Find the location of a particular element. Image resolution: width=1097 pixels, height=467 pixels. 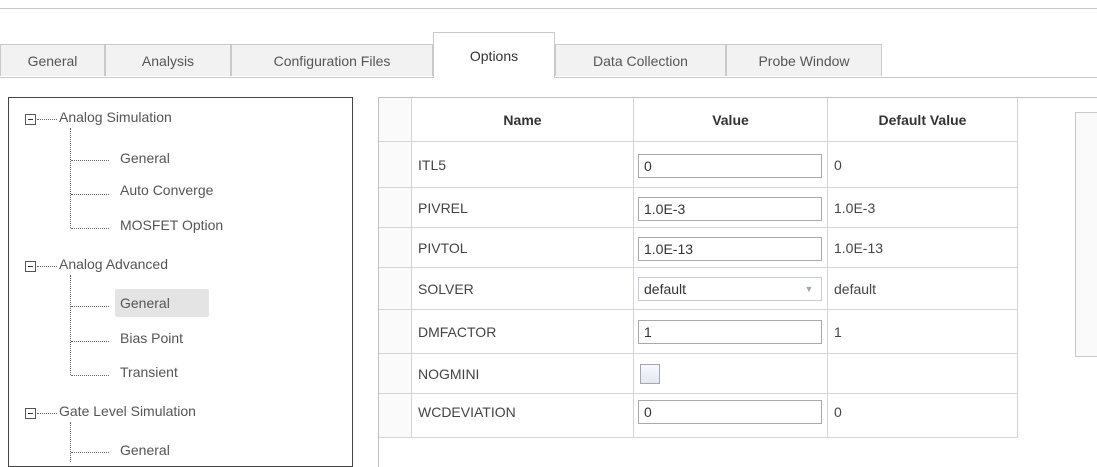

tree-item-bias-point: Bias Point is located at coordinates (151, 338).